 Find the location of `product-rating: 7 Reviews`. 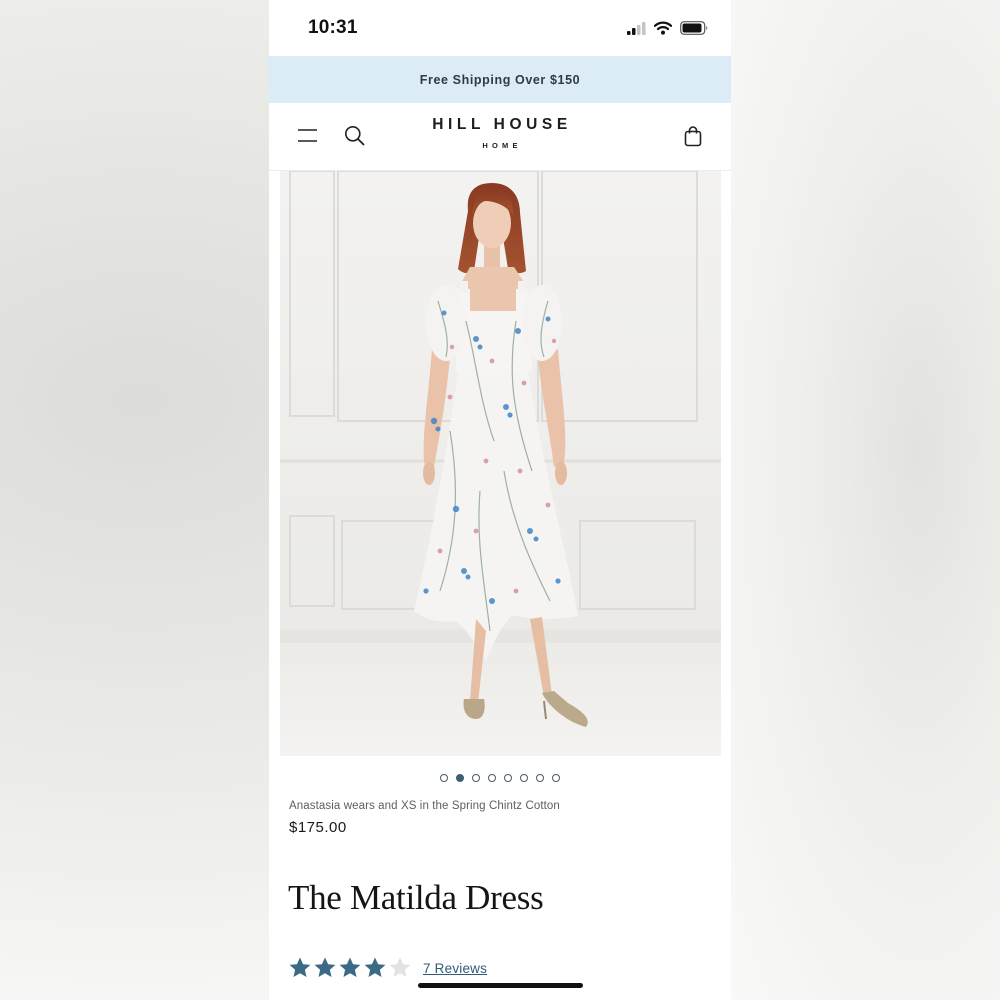

product-rating: 7 Reviews is located at coordinates (387, 968).